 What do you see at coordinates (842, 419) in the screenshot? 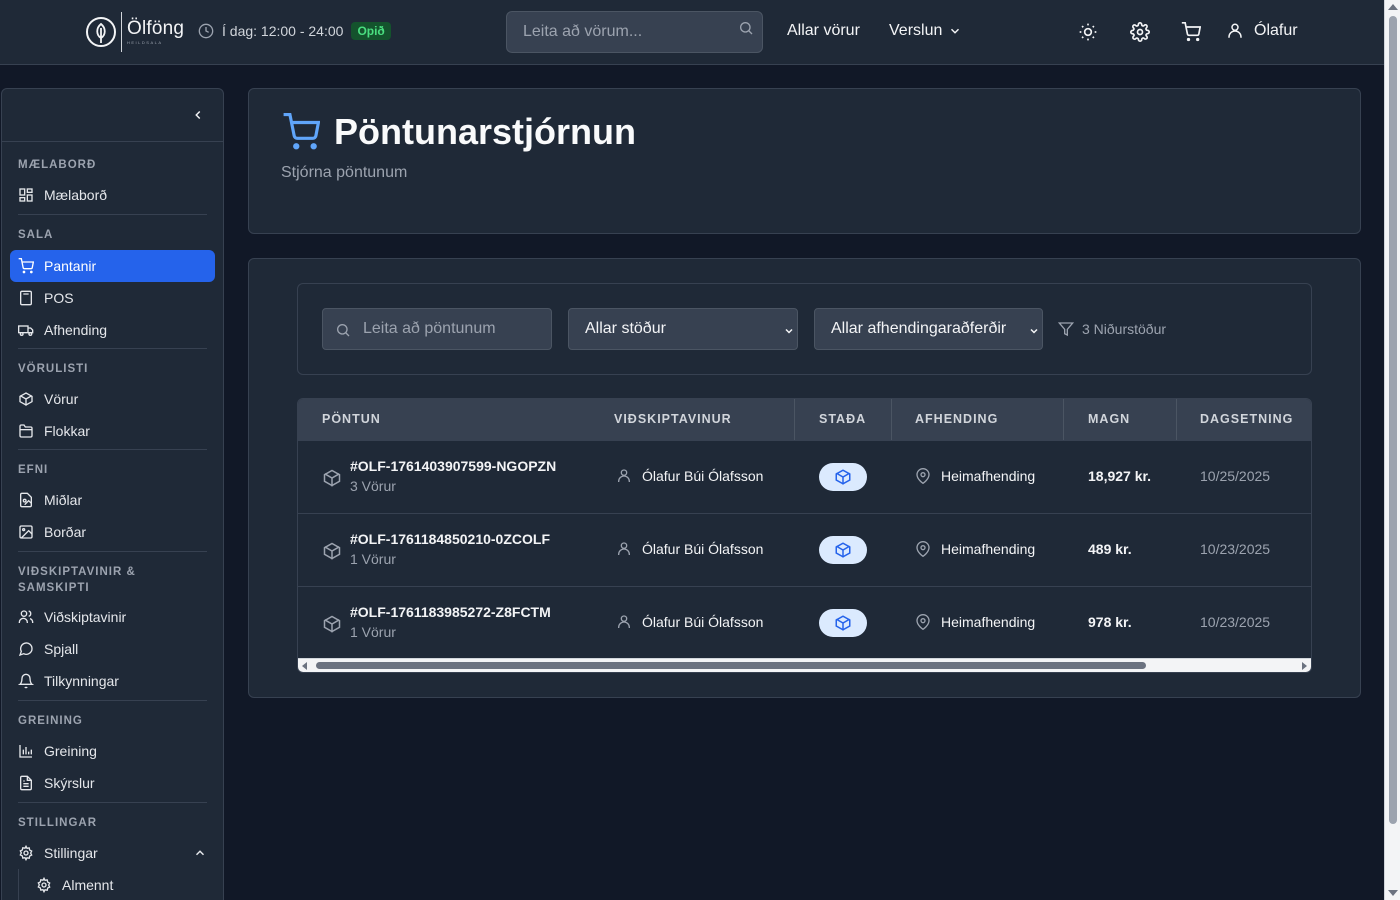
I see `column-header-status: STAÐA` at bounding box center [842, 419].